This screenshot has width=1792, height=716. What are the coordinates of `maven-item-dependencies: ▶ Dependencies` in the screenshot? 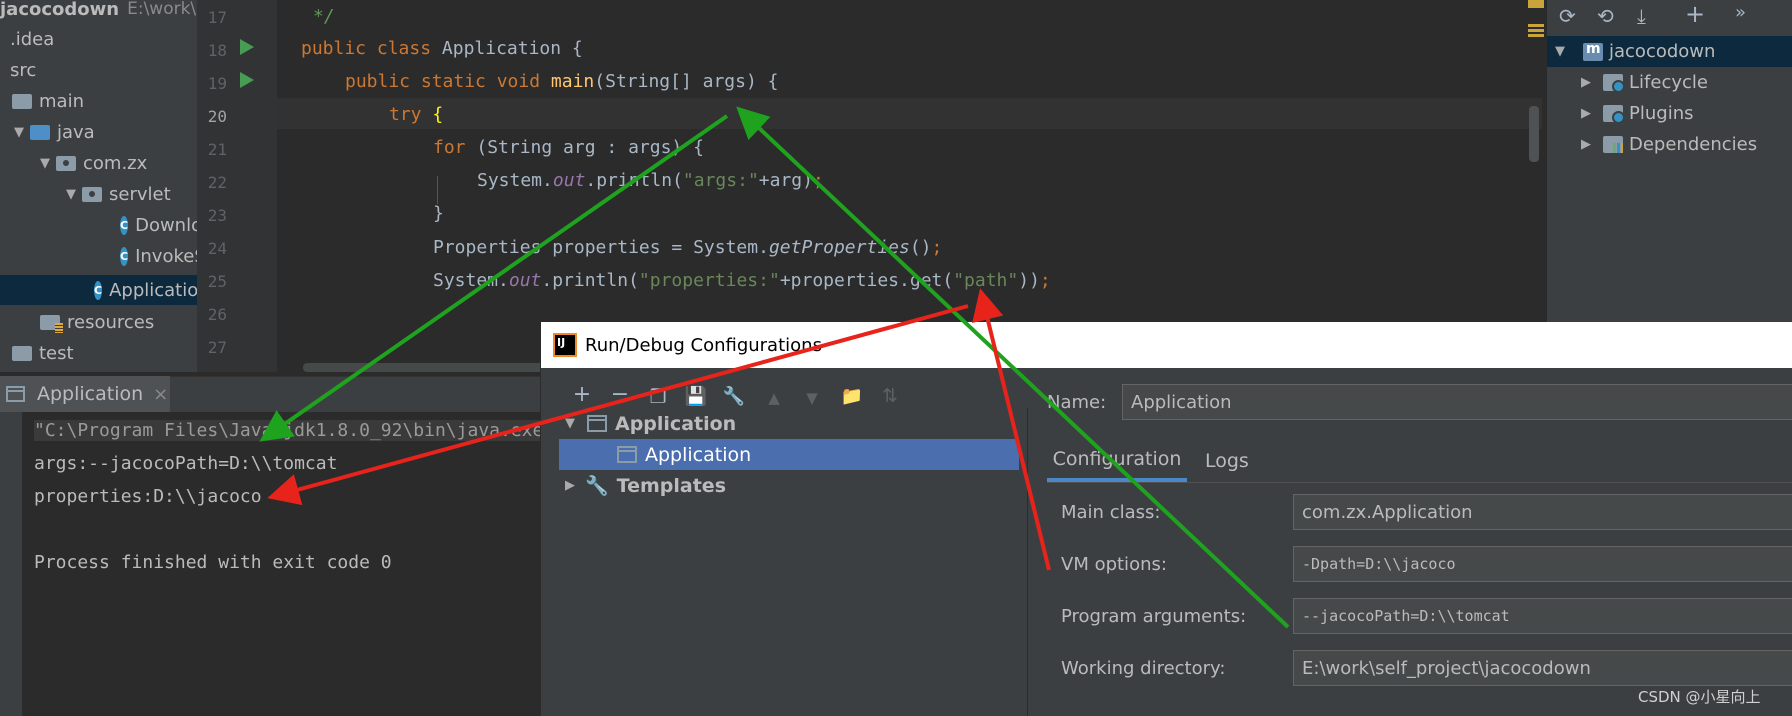 It's located at (1669, 144).